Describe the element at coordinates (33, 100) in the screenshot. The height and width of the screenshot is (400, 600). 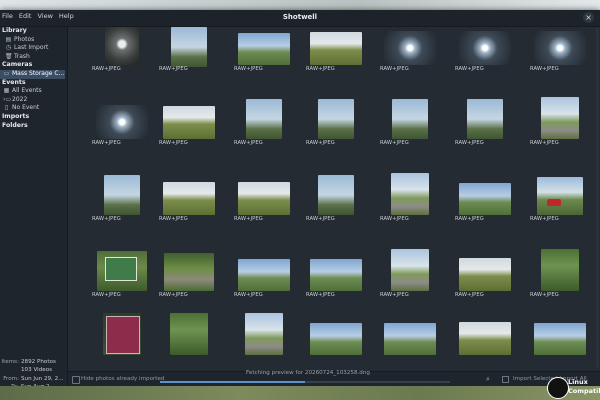
I see `sidebar-item-2022: ›▭ 2022` at that location.